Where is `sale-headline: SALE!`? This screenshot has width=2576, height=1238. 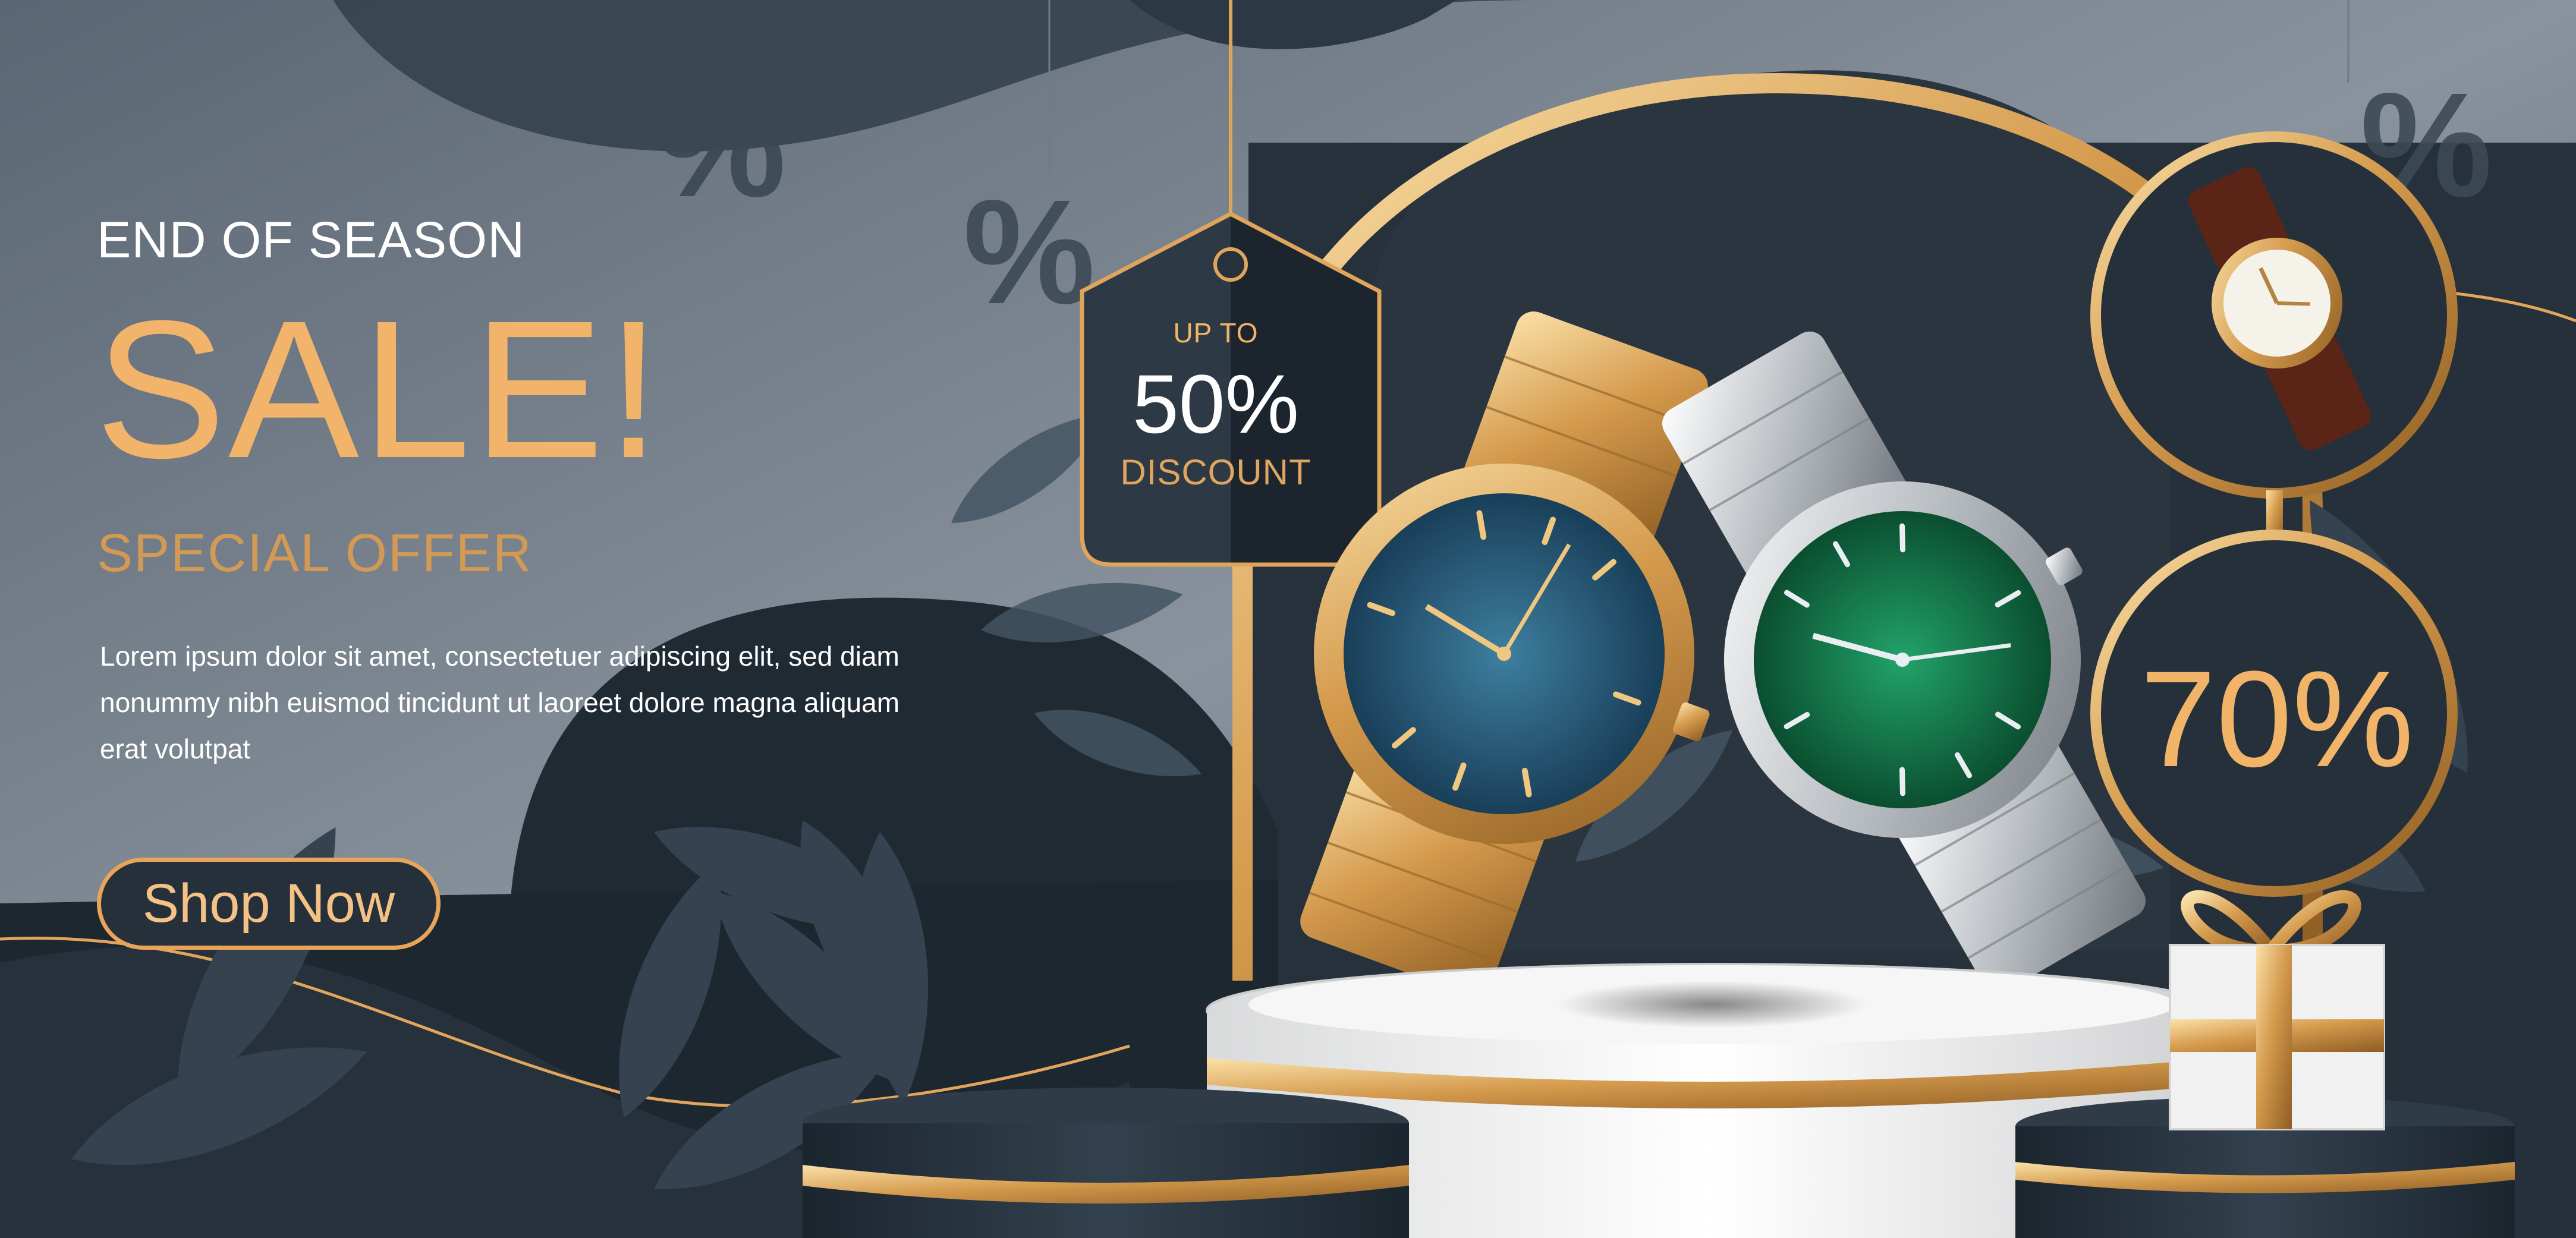
sale-headline: SALE! is located at coordinates (379, 389).